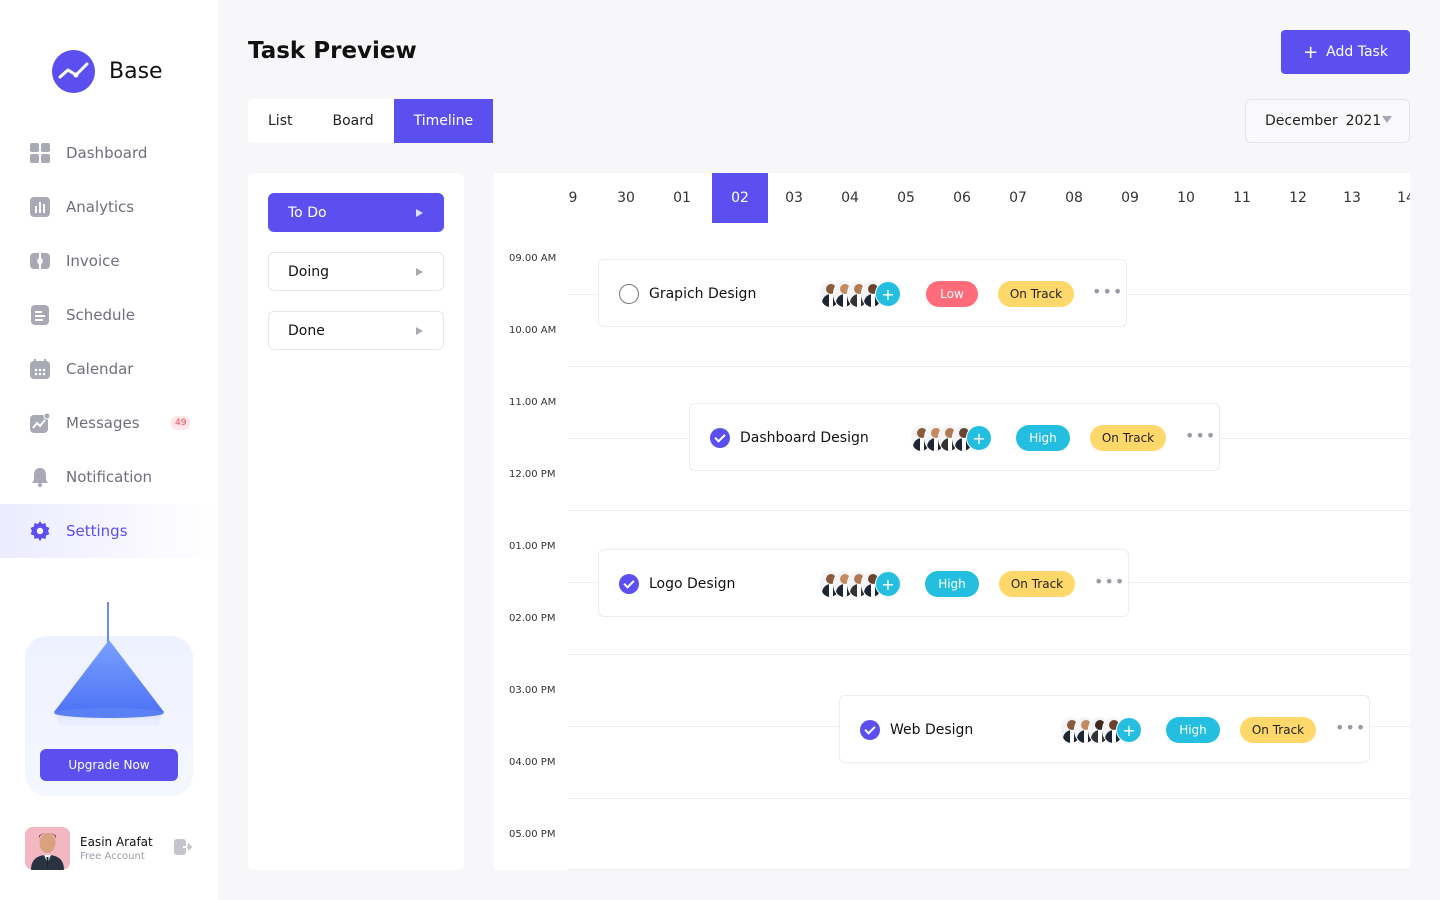 This screenshot has width=1440, height=900. I want to click on add-task-button: + Add Task, so click(1345, 52).